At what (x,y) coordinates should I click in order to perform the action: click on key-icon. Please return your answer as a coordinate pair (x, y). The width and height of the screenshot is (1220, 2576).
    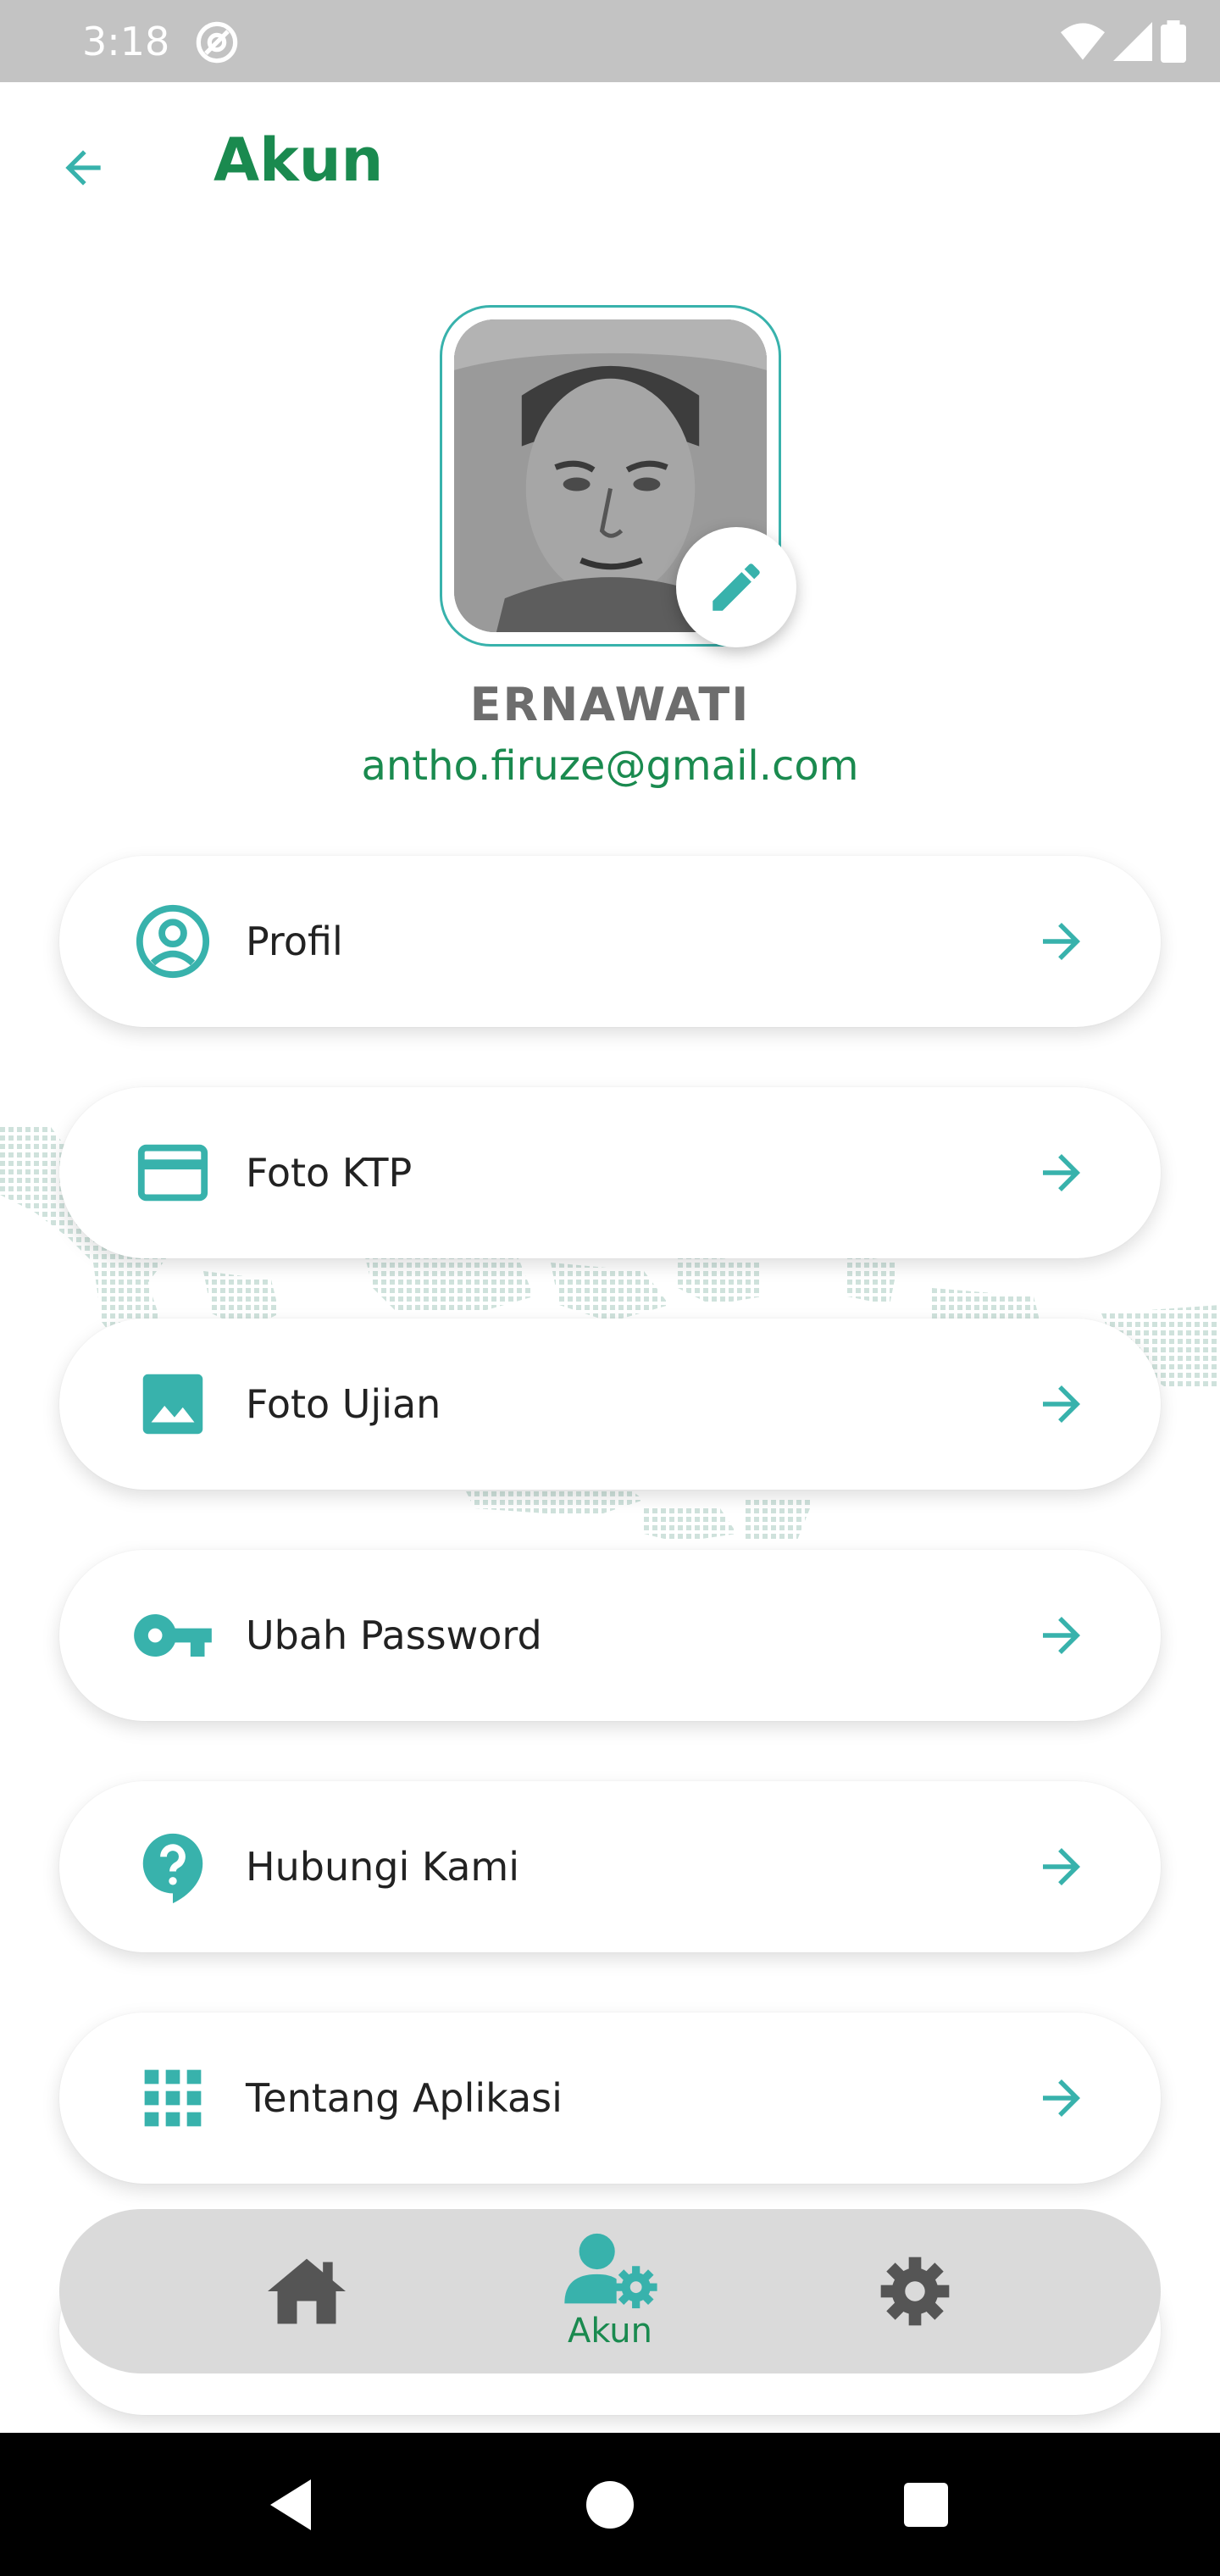
    Looking at the image, I should click on (172, 1635).